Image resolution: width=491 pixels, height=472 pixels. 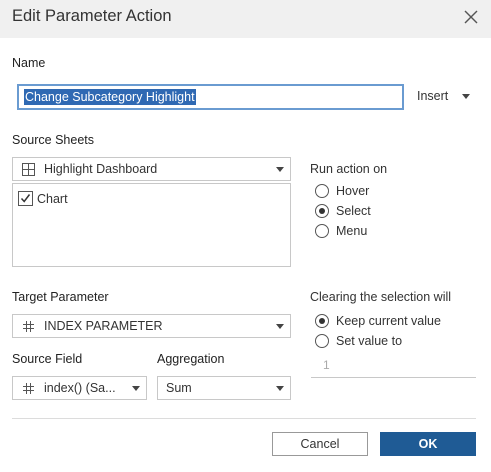 I want to click on radio-label: Select, so click(x=353, y=211).